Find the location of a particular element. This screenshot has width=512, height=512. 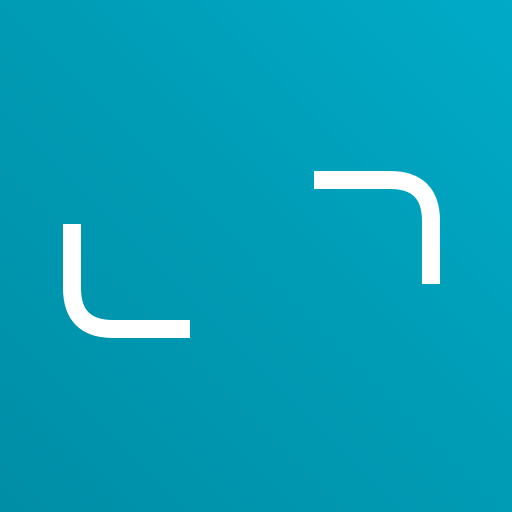

top-right-corner-bracket is located at coordinates (377, 227).